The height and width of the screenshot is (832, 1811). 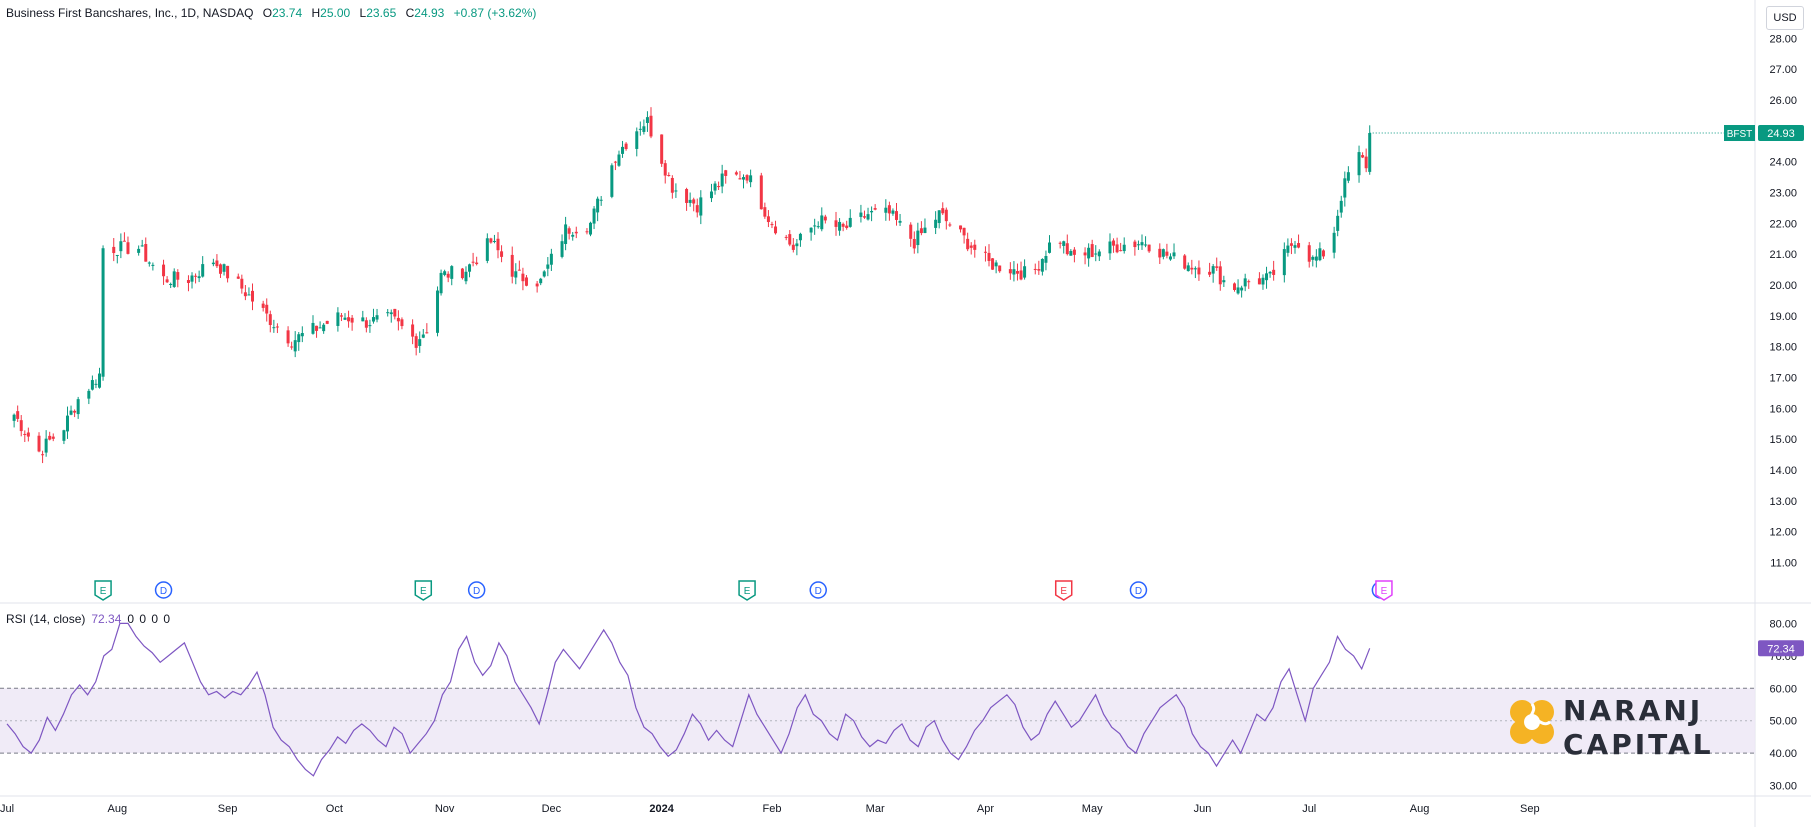 What do you see at coordinates (1092, 809) in the screenshot?
I see `time-tick-label: May` at bounding box center [1092, 809].